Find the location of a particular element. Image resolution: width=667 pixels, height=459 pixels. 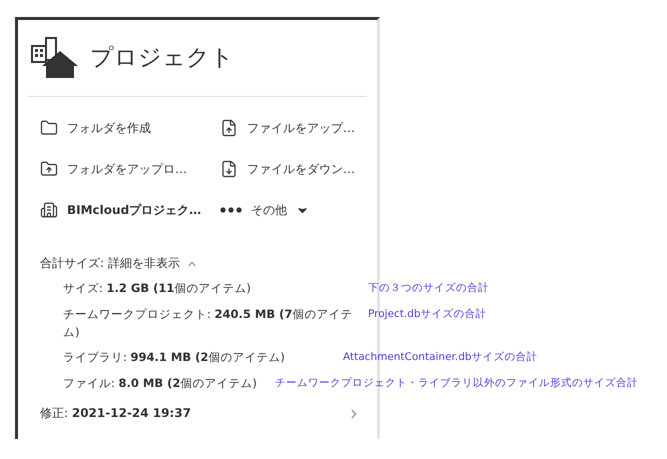

action-button: フォルダを作成 is located at coordinates (130, 128).